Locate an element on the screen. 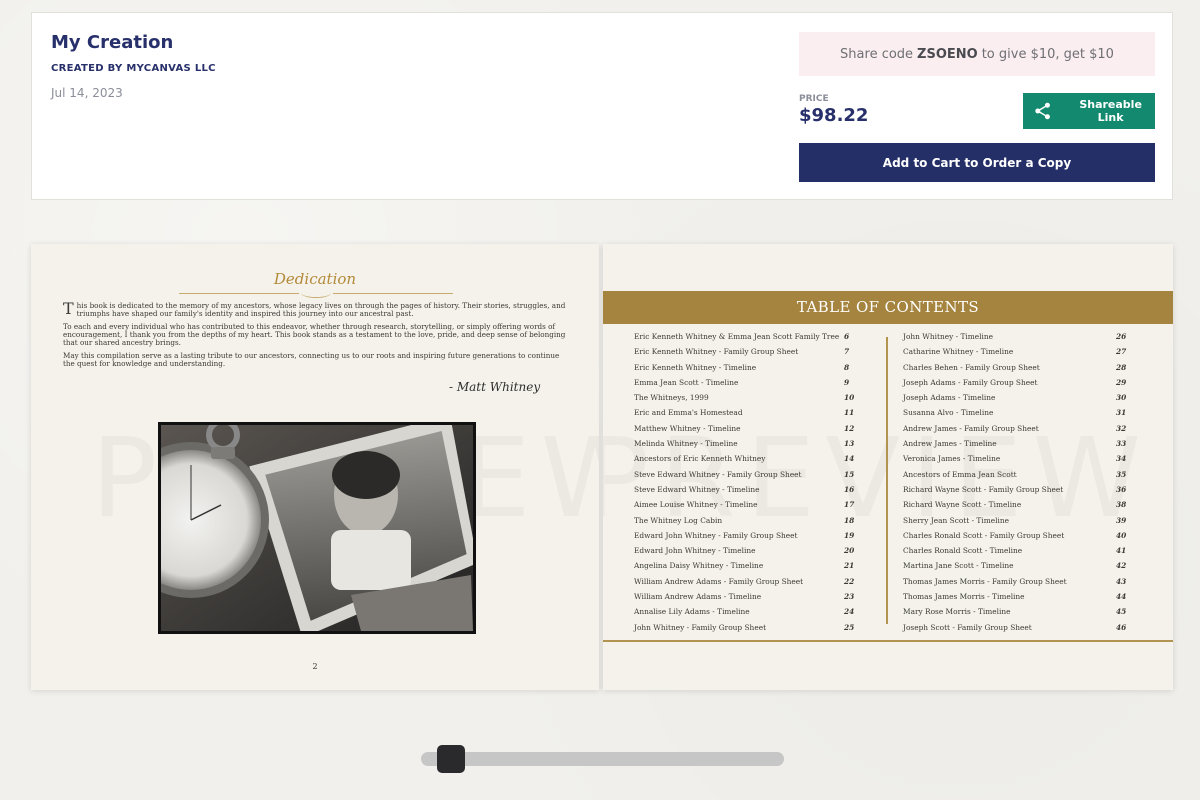 This screenshot has height=800, width=1200. toc-entry-title: Eric Kenneth Whitney - Timeline is located at coordinates (695, 367).